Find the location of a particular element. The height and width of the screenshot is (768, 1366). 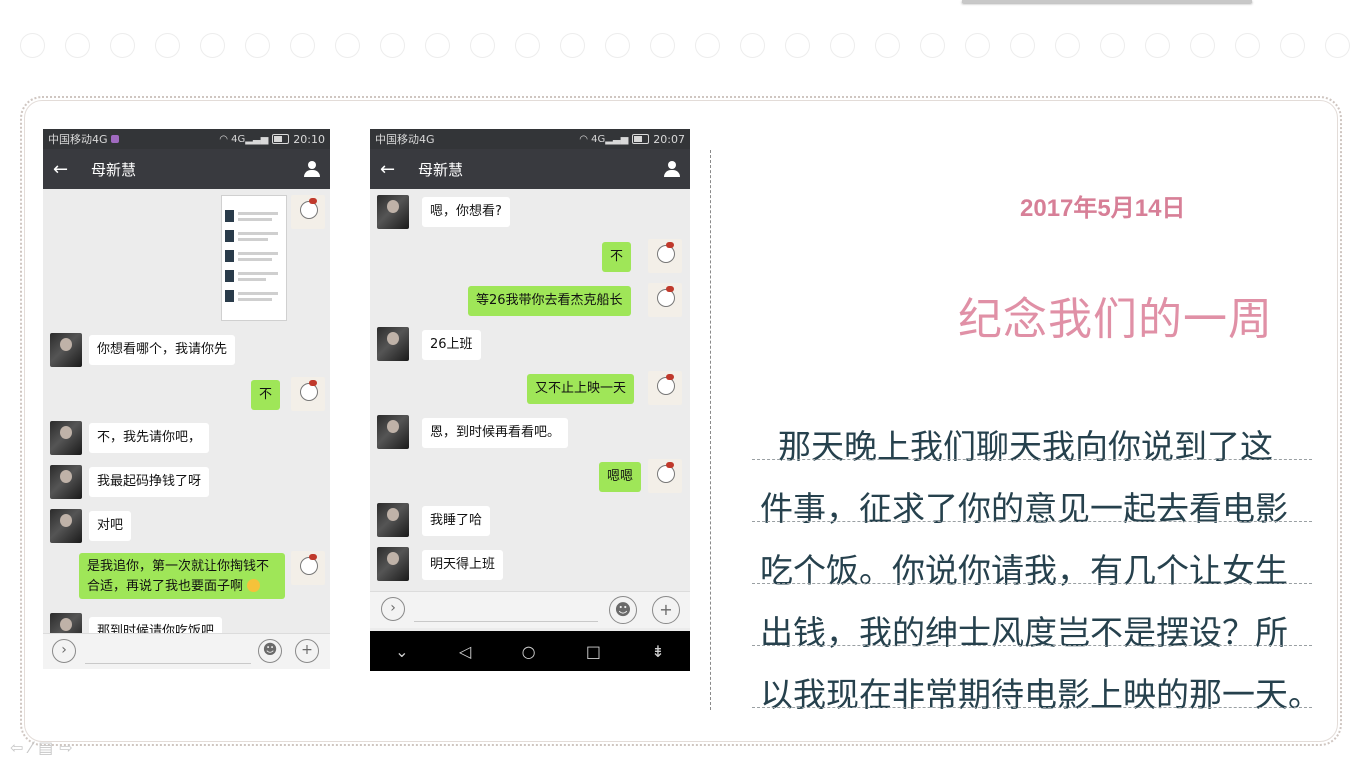

network-label: 4G is located at coordinates (238, 139).